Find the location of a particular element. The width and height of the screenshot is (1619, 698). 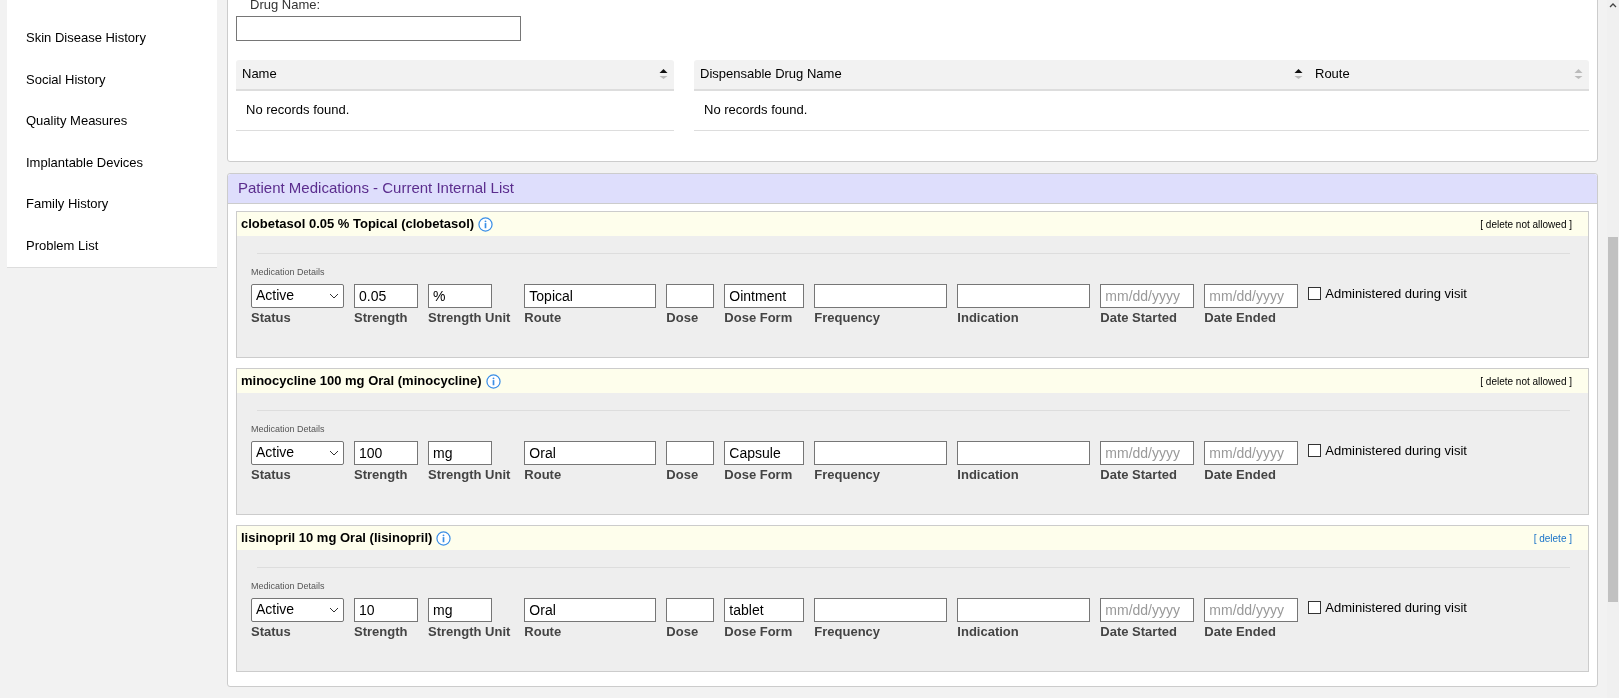

medication-name: lisinopril 10 mg Oral (lisinopril) is located at coordinates (337, 538).